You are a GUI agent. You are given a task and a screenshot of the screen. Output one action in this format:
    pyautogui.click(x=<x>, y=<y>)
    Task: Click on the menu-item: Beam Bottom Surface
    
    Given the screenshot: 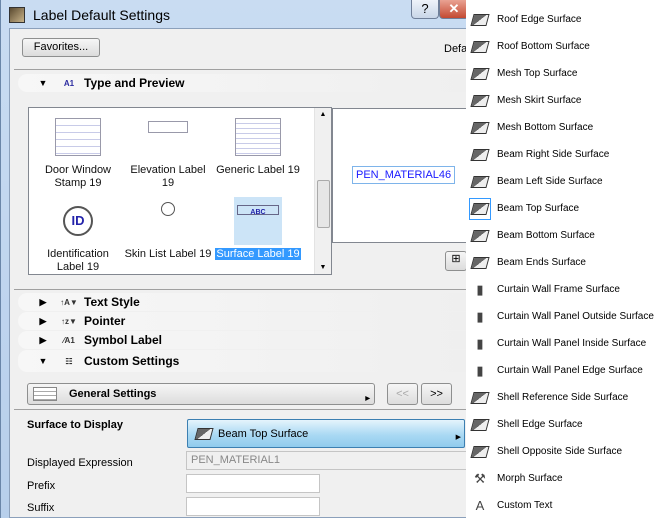 What is the action you would take?
    pyautogui.click(x=566, y=235)
    